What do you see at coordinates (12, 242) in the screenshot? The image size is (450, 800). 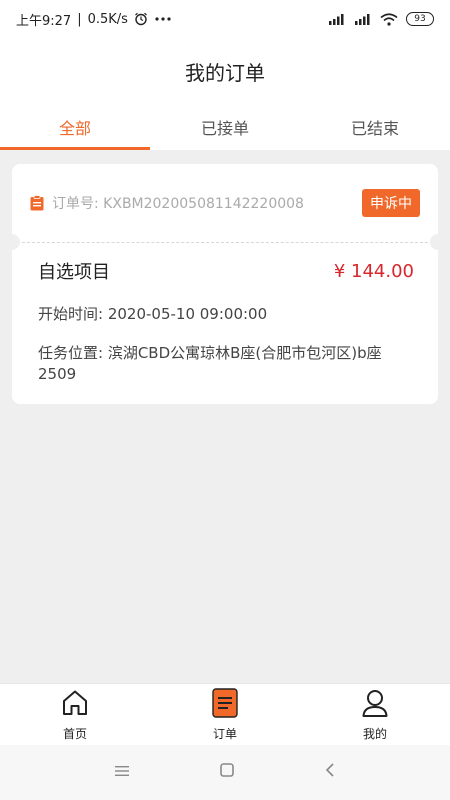 I see `card-notch-left` at bounding box center [12, 242].